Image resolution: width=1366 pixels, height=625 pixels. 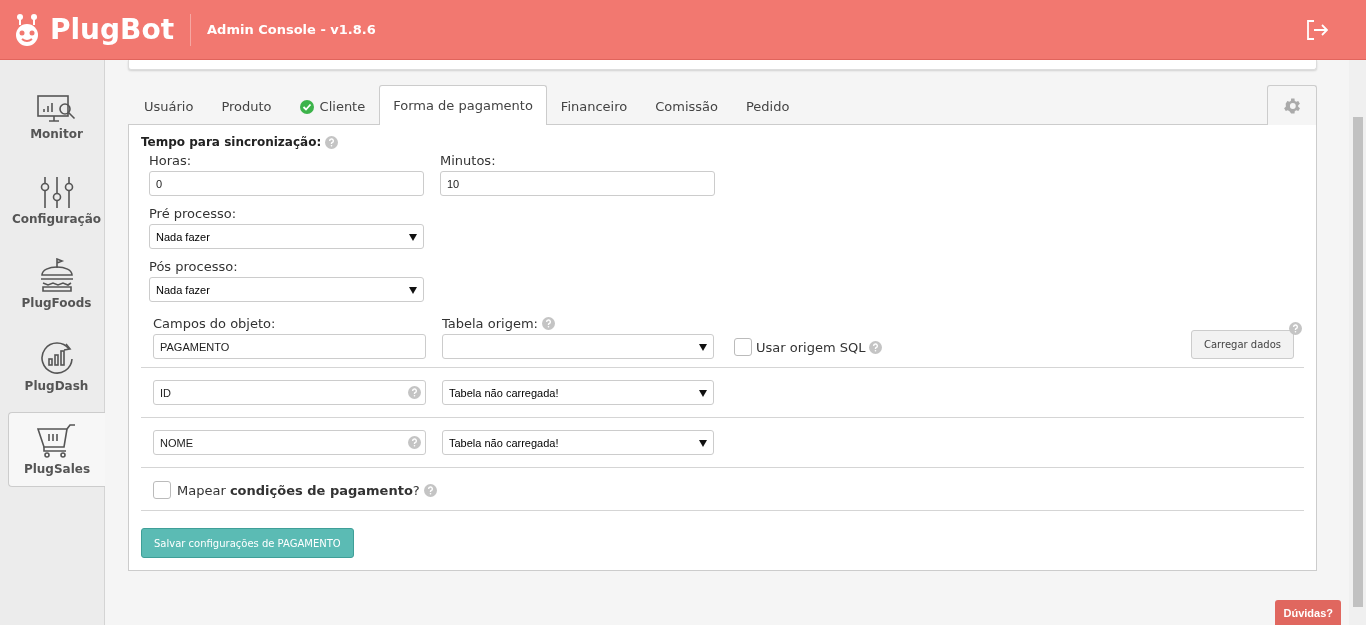 I want to click on scrollbar, so click(x=1357, y=342).